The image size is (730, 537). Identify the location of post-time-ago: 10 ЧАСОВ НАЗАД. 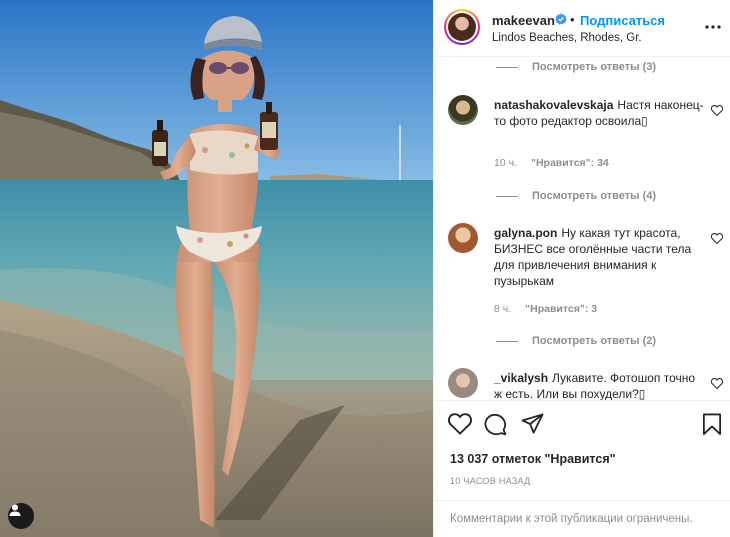
(490, 481).